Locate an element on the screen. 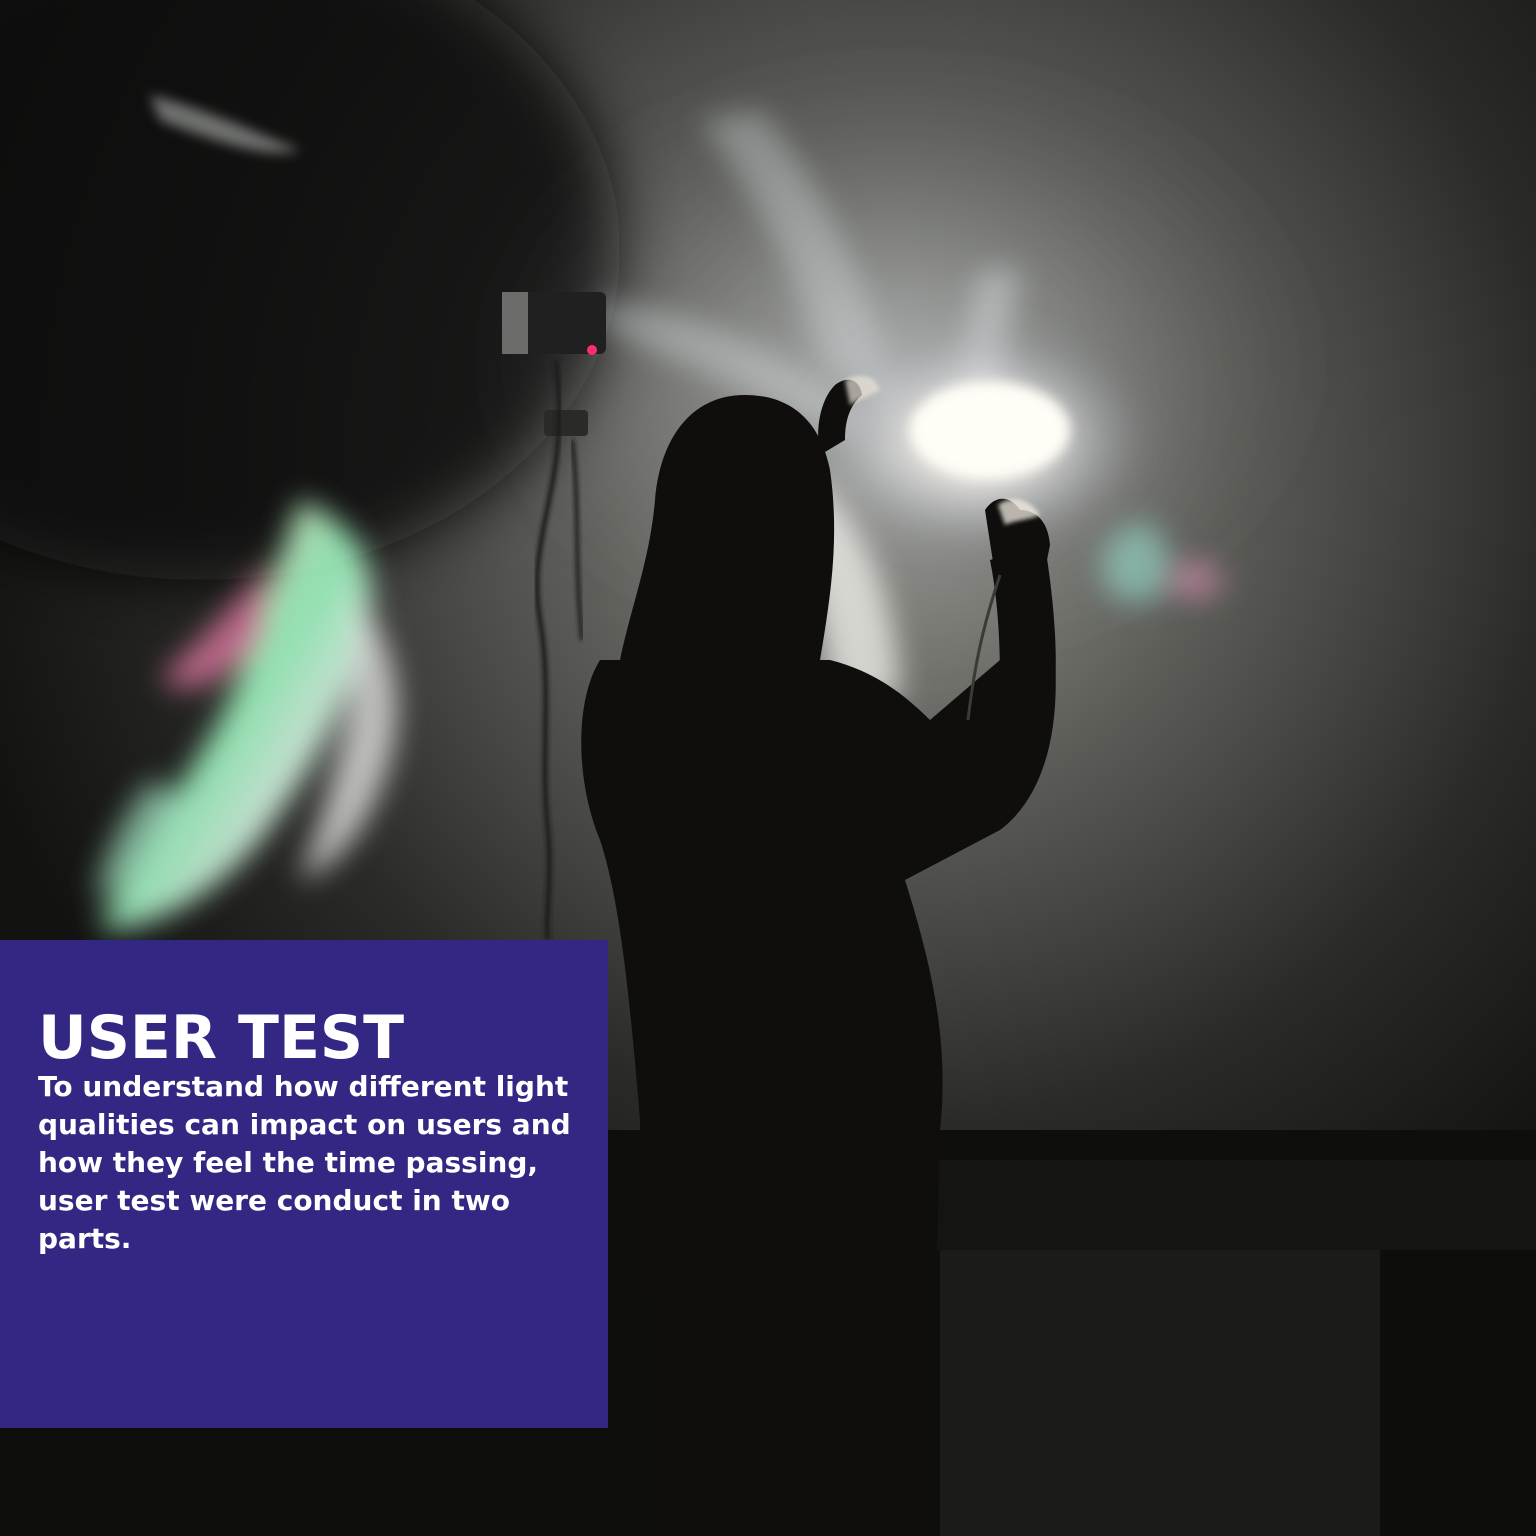  caption-title: USER TEST is located at coordinates (221, 1038).